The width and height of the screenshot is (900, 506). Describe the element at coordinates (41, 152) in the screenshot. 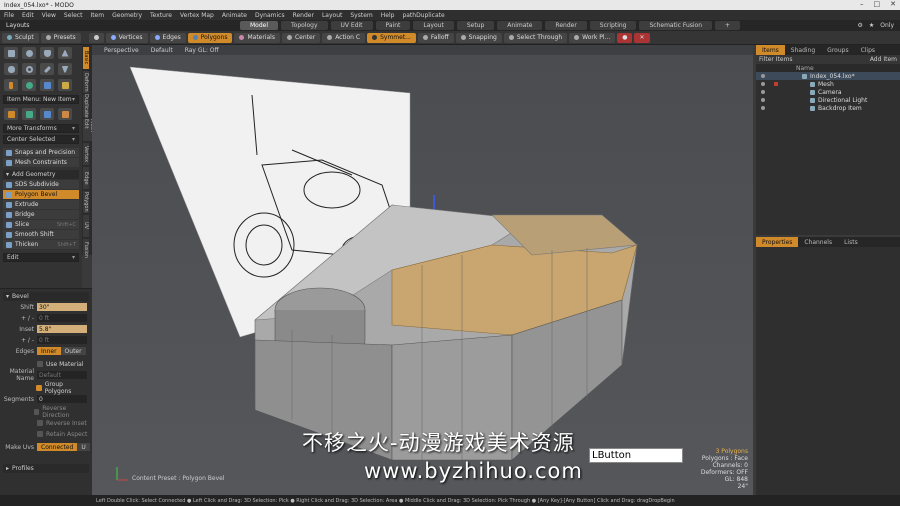

I see `snaps-precision: Snaps and Precision` at that location.